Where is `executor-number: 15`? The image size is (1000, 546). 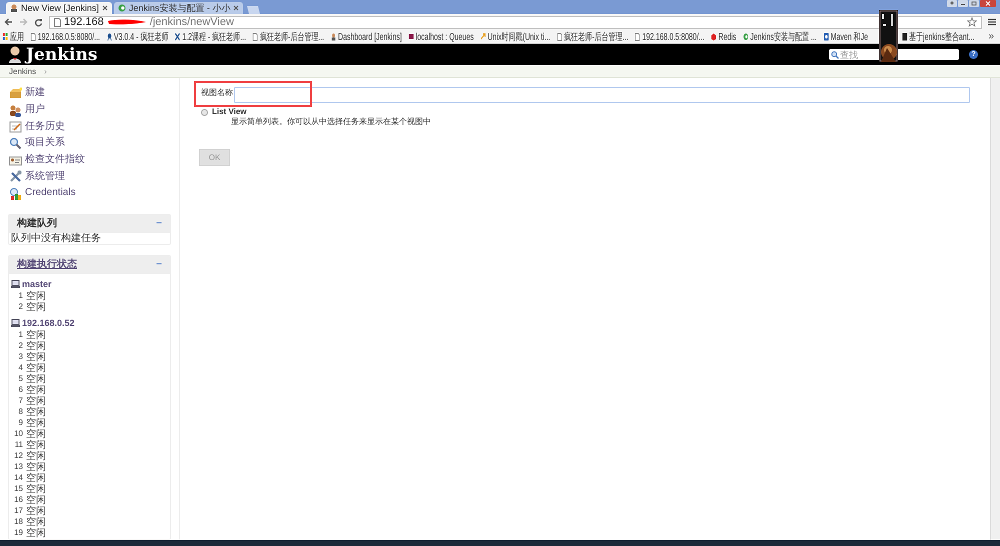
executor-number: 15 is located at coordinates (18, 489).